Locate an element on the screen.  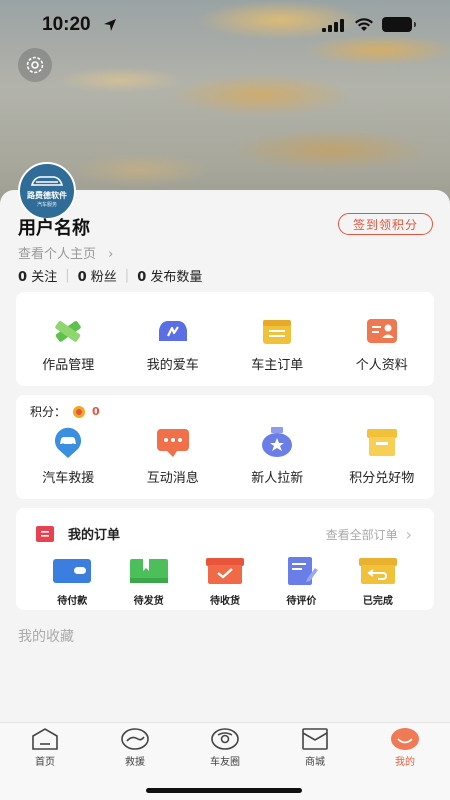
order-pending-payment: 待付款 is located at coordinates (72, 581).